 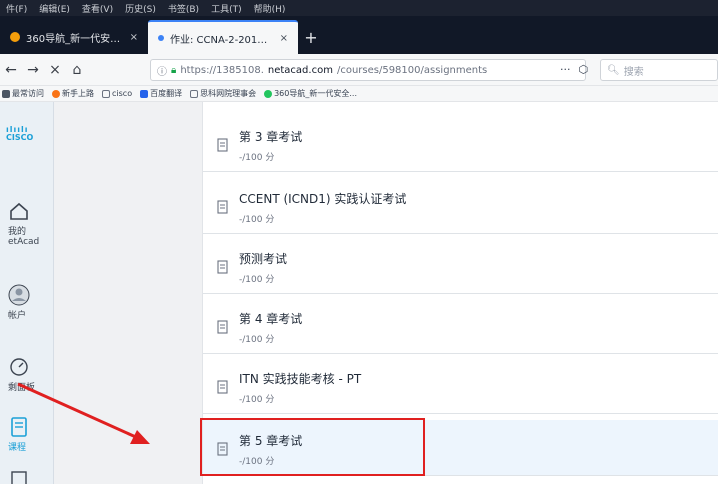 I want to click on bookmark-cisco: cisco, so click(x=117, y=93).